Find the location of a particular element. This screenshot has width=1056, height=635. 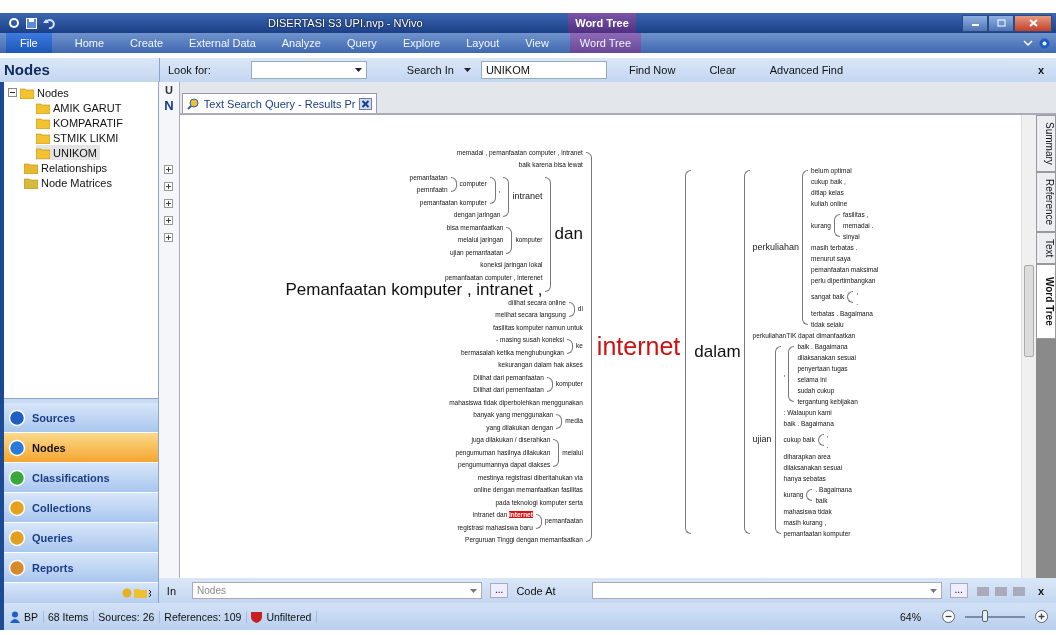

tree-word: ujian is located at coordinates (762, 439).